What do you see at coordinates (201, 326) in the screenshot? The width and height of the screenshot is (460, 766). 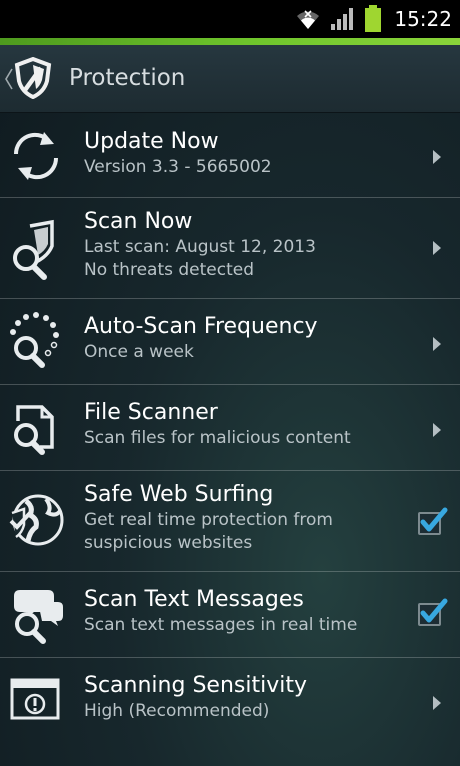 I see `item-title: Auto-Scan Frequency` at bounding box center [201, 326].